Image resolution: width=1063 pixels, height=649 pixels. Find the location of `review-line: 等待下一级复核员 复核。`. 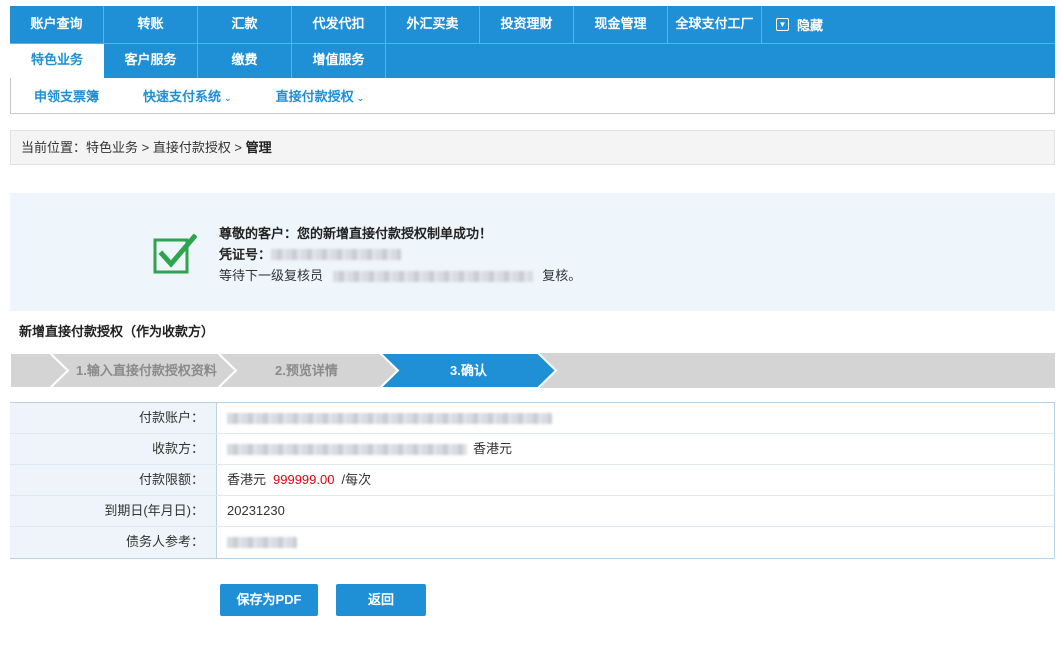

review-line: 等待下一级复核员 复核。 is located at coordinates (400, 275).